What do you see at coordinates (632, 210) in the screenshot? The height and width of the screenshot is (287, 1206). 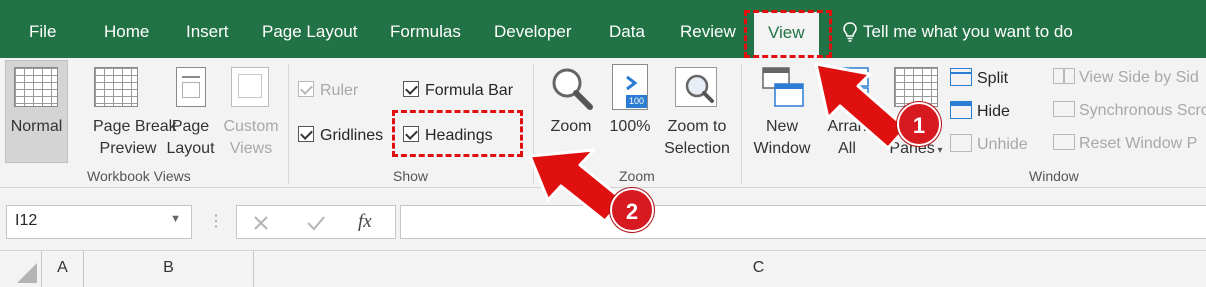 I see `step-badge-2: 2` at bounding box center [632, 210].